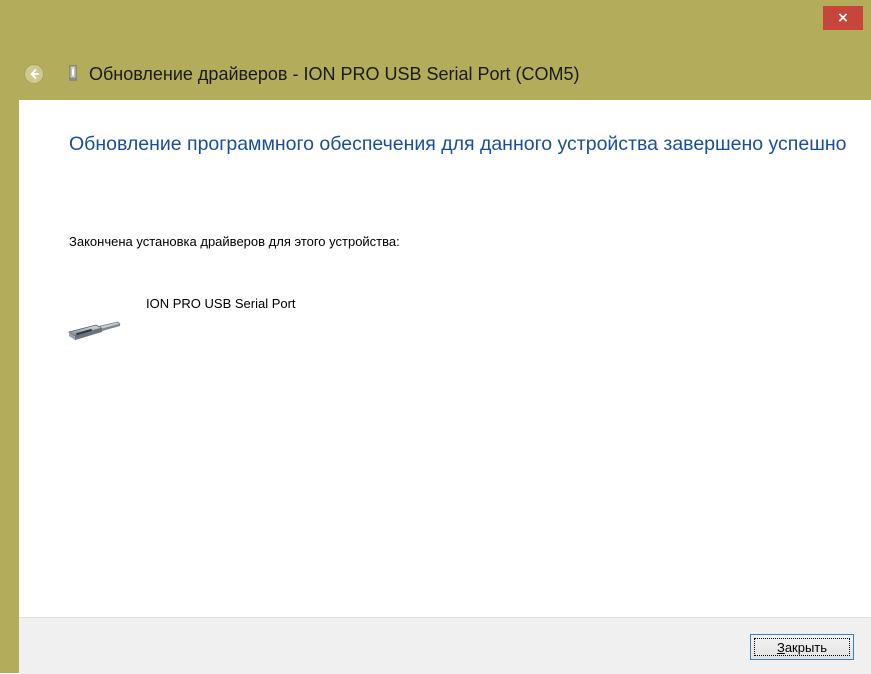 Image resolution: width=871 pixels, height=674 pixels. Describe the element at coordinates (73, 73) in the screenshot. I see `usb-device-icon` at that location.